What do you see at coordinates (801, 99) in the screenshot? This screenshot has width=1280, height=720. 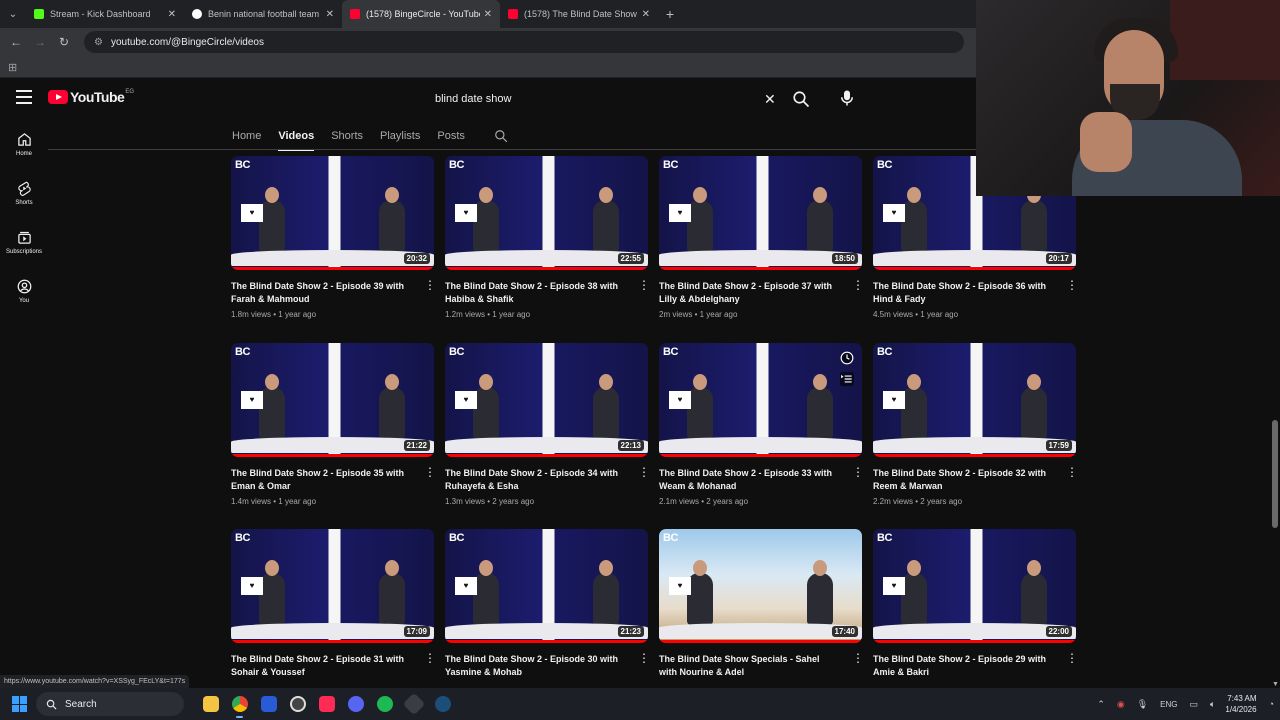 I see `search-icon` at bounding box center [801, 99].